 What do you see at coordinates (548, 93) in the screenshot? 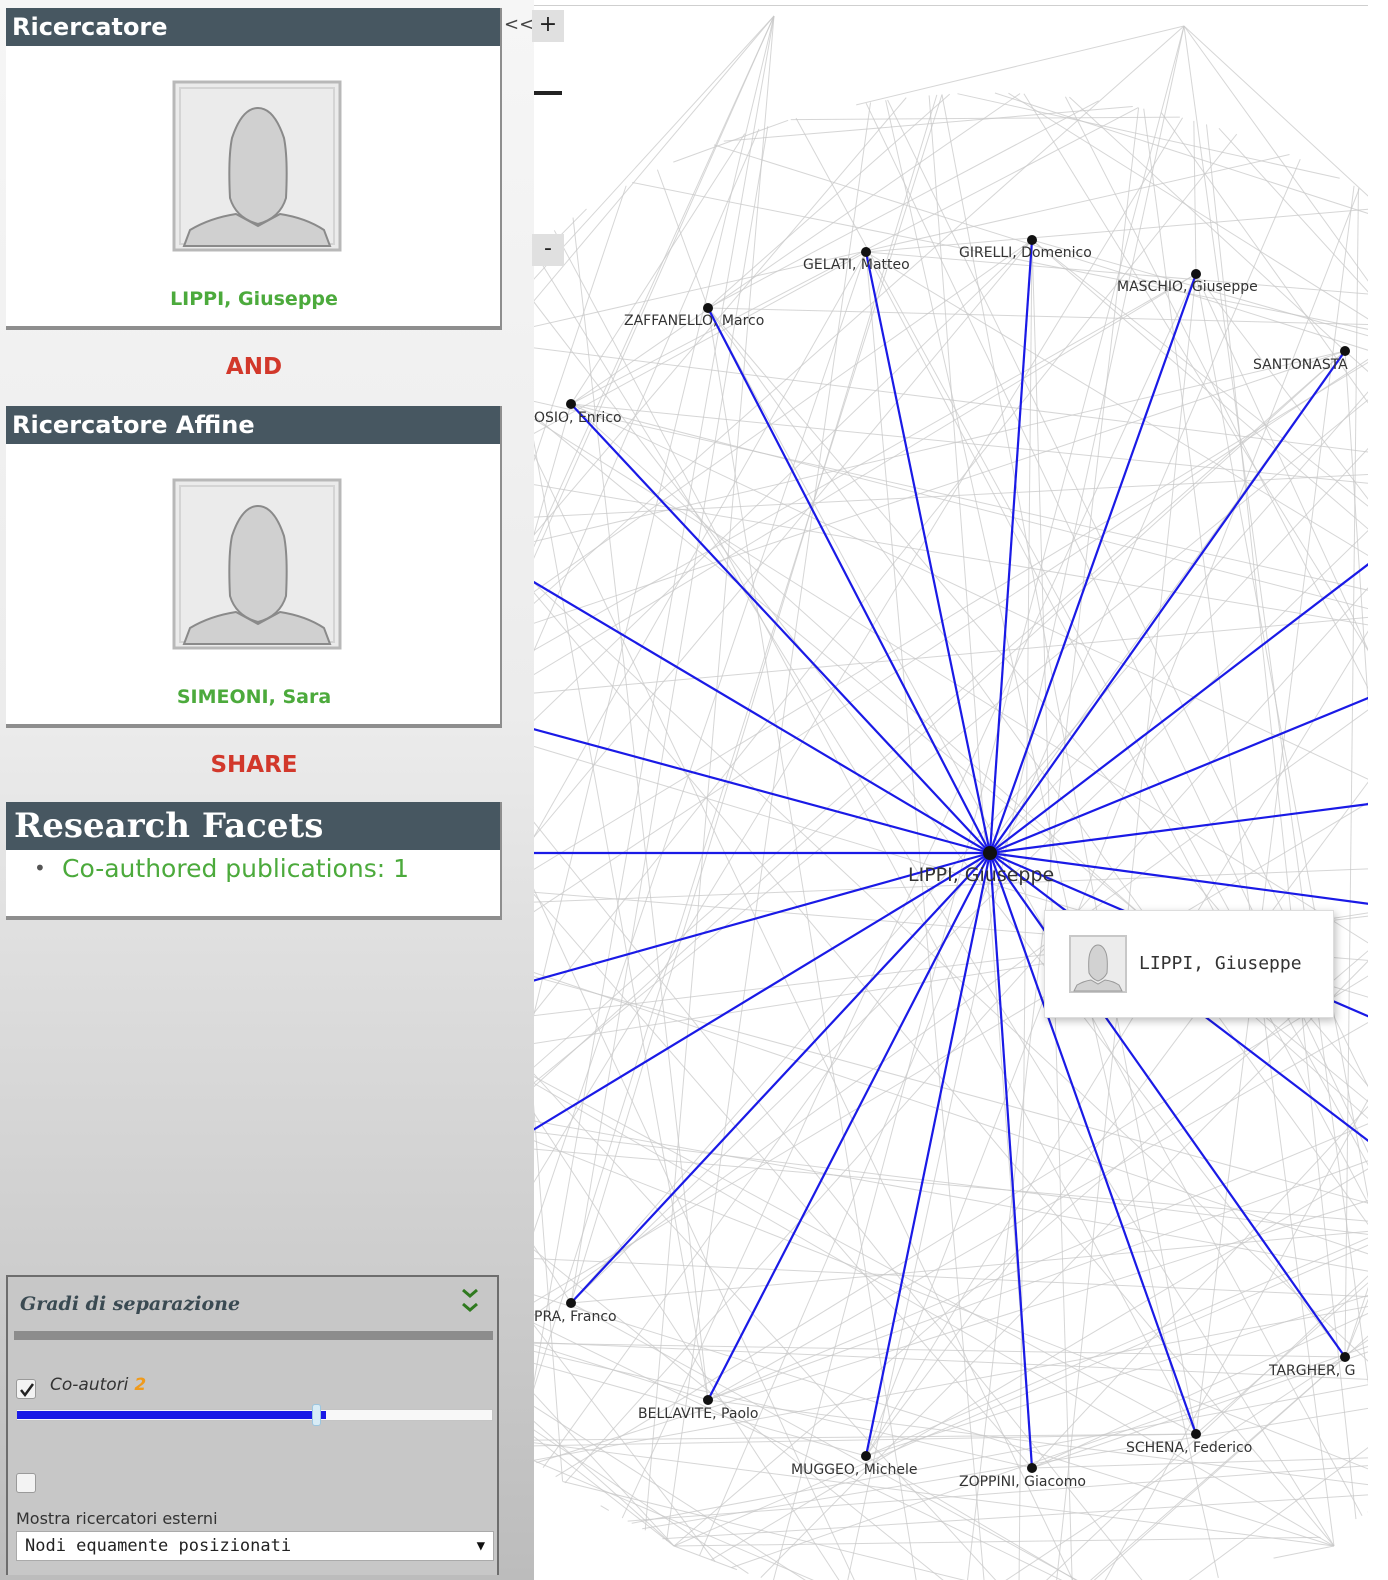
I see `zoom-level-bar` at bounding box center [548, 93].